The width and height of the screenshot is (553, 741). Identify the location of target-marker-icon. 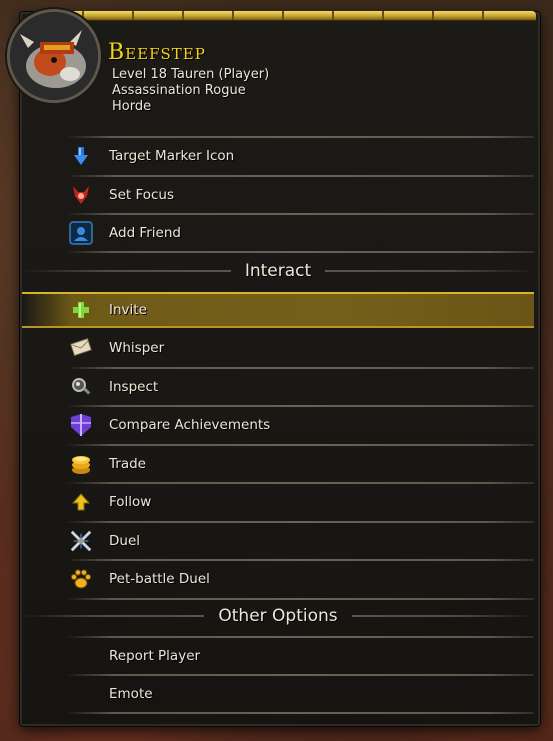
(81, 156).